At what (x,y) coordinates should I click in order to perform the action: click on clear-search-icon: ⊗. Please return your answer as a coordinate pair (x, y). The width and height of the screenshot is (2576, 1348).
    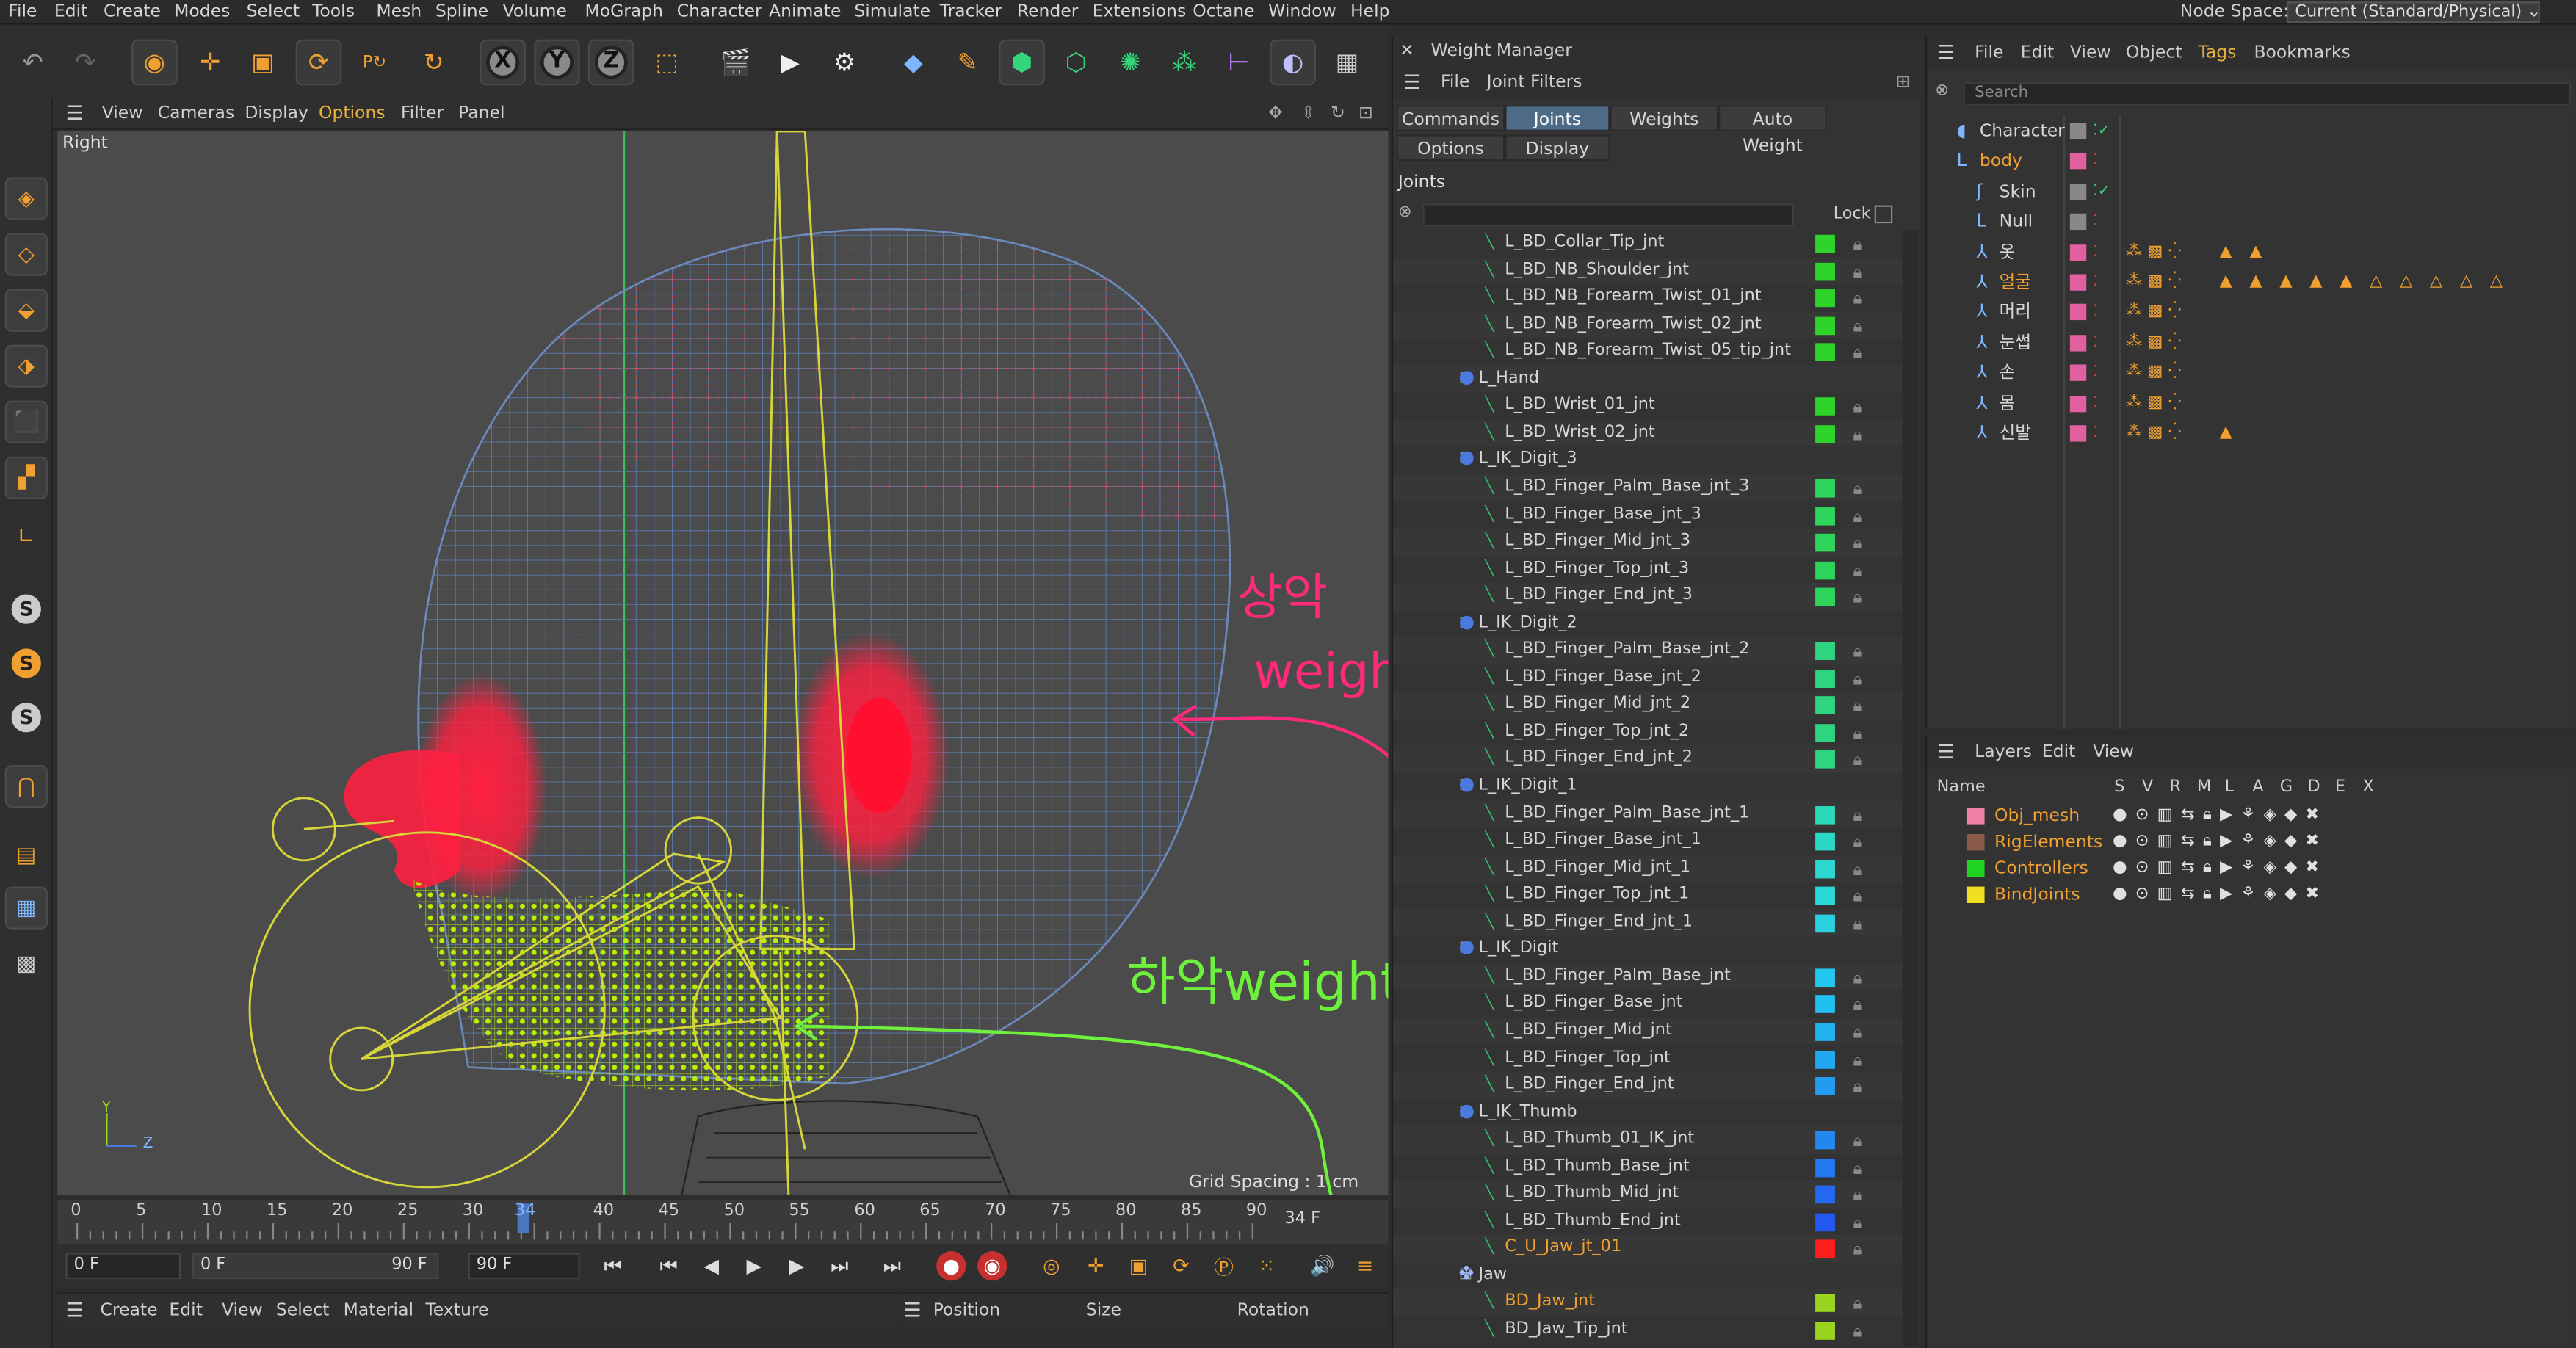
    Looking at the image, I should click on (1405, 212).